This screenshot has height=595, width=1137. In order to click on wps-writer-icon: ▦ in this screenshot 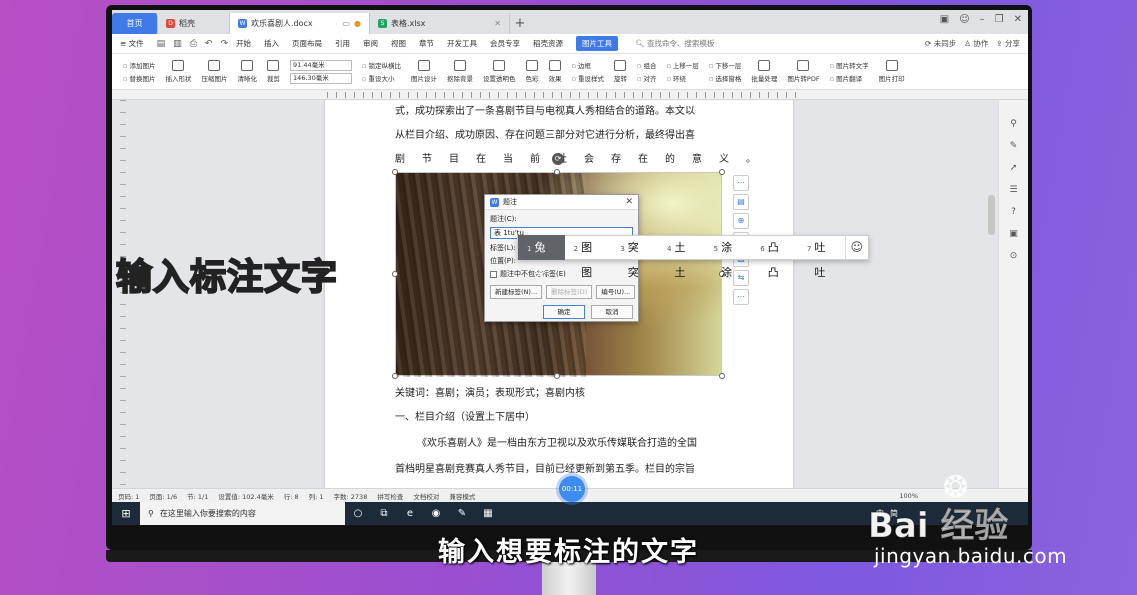, I will do `click(488, 513)`.